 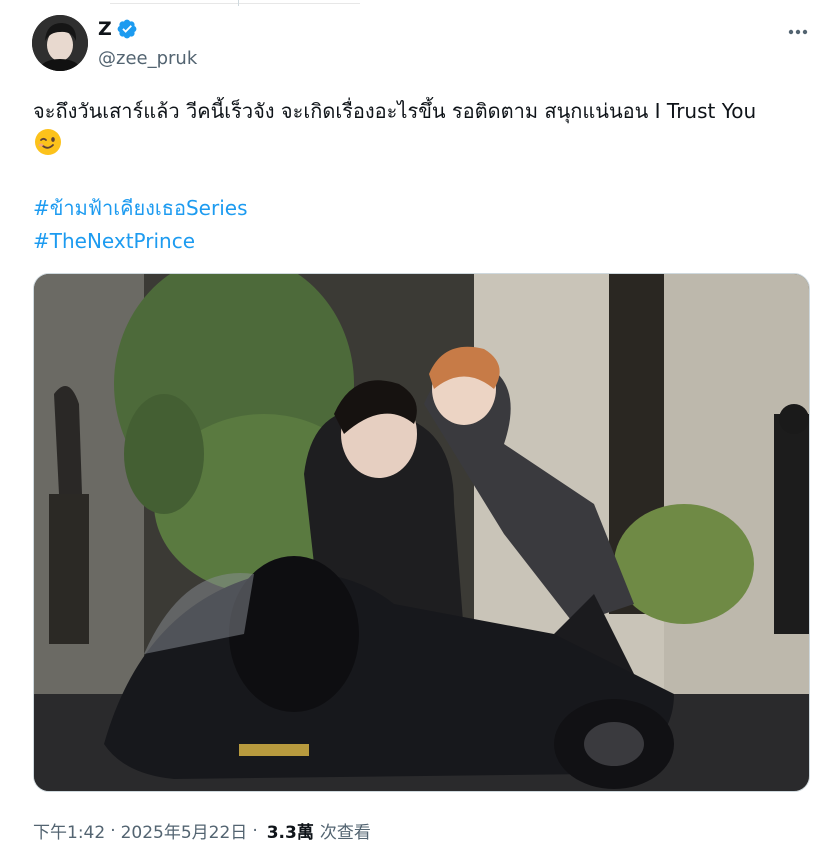 I want to click on more-options-icon, so click(x=798, y=32).